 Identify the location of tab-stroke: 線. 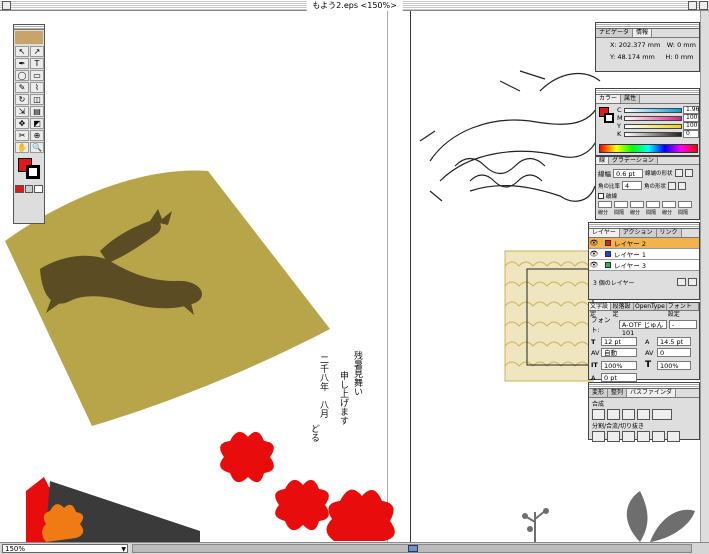
(603, 160).